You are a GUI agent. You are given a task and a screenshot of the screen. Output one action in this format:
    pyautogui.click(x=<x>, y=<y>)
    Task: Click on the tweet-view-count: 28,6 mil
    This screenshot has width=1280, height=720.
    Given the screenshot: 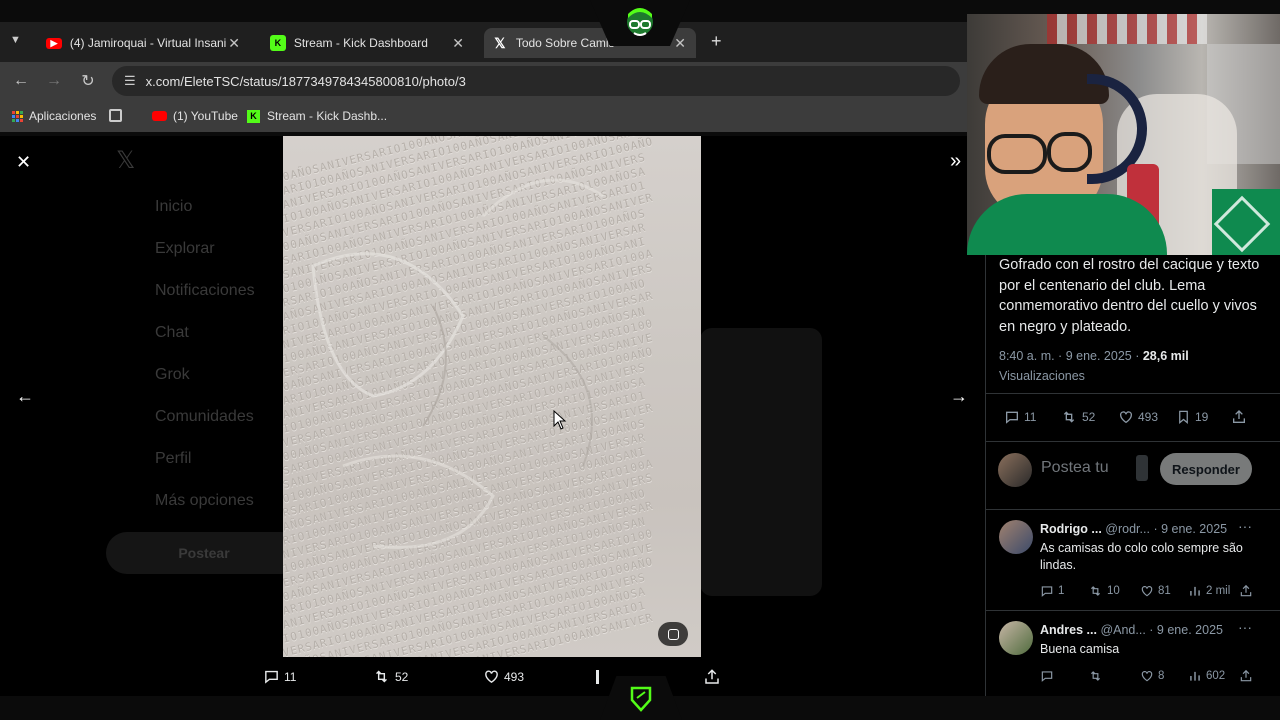 What is the action you would take?
    pyautogui.click(x=1165, y=356)
    